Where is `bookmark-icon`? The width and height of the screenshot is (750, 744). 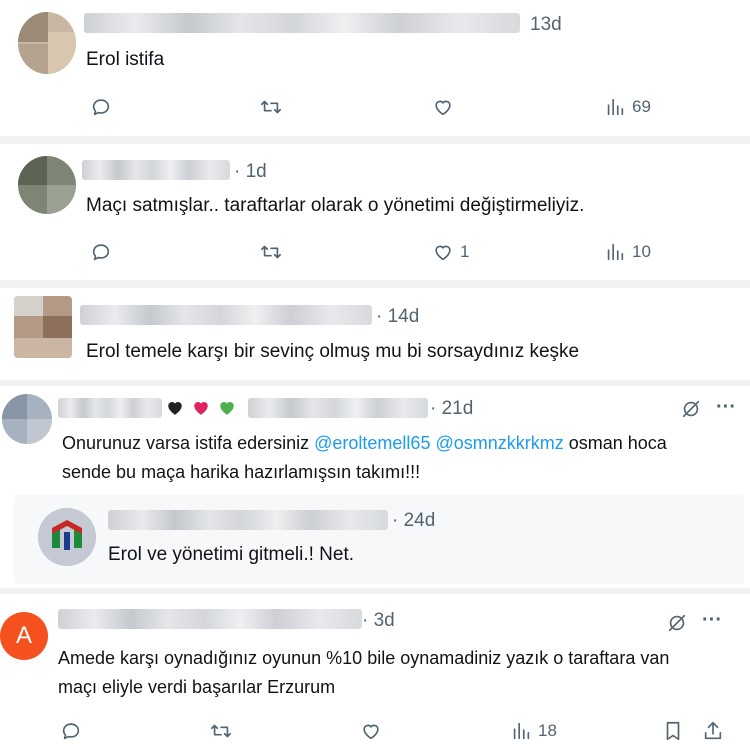 bookmark-icon is located at coordinates (673, 731).